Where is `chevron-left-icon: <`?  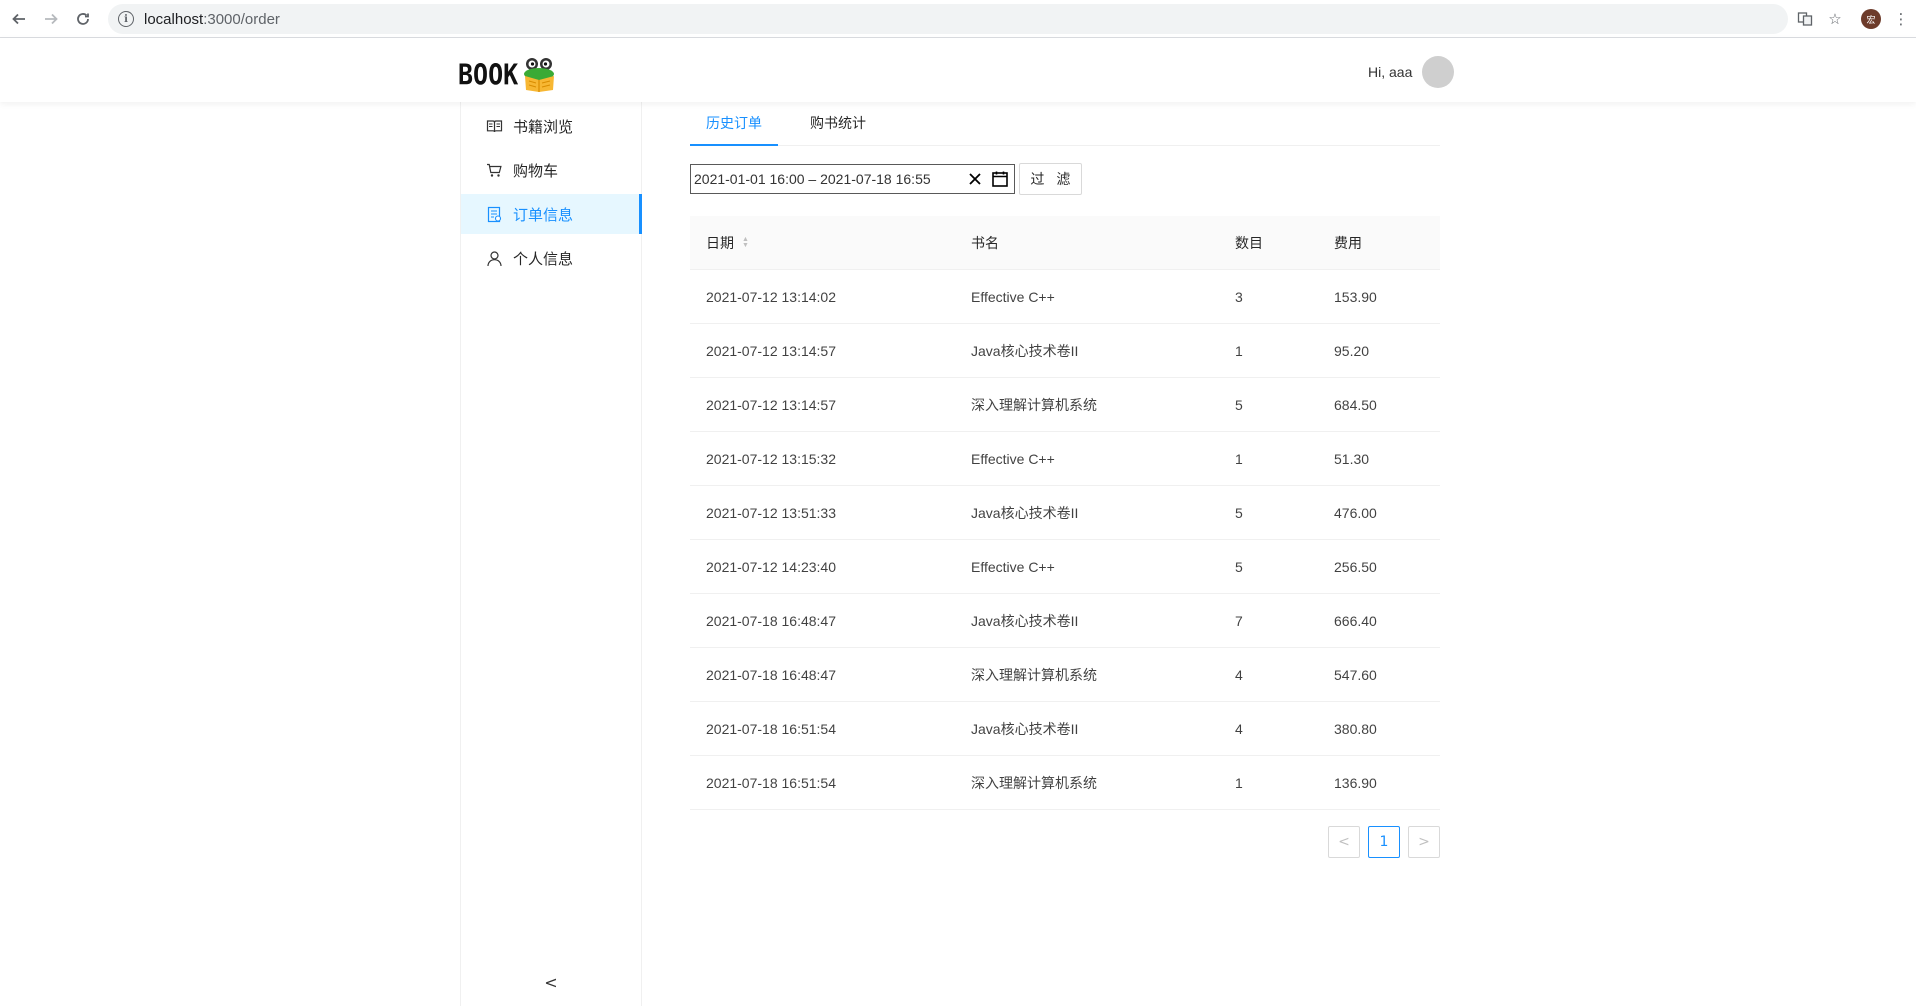 chevron-left-icon: < is located at coordinates (551, 982).